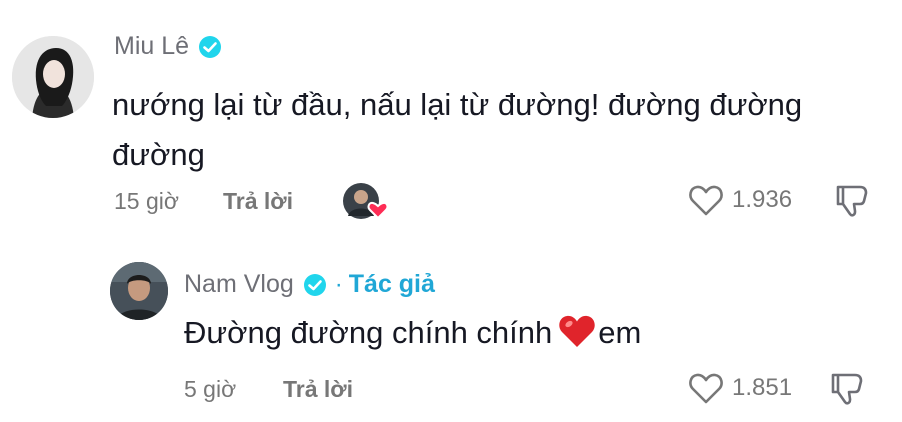  I want to click on comment-time: 15 giờ, so click(146, 201).